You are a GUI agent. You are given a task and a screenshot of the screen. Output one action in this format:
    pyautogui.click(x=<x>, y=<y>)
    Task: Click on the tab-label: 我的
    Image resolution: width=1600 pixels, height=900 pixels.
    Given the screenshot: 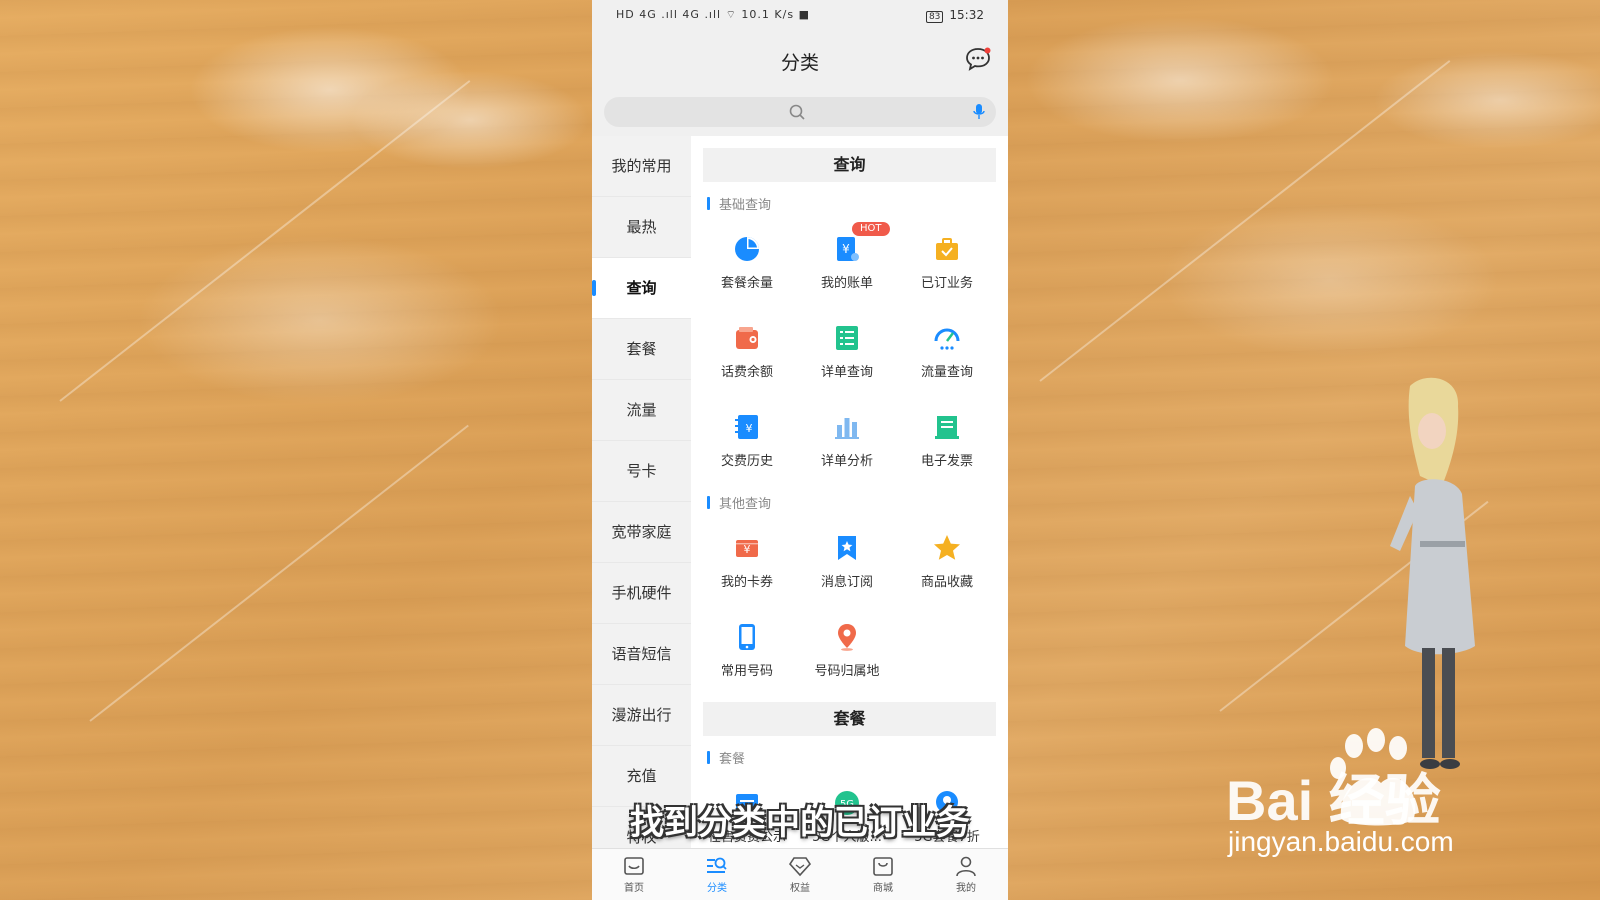 What is the action you would take?
    pyautogui.click(x=966, y=888)
    